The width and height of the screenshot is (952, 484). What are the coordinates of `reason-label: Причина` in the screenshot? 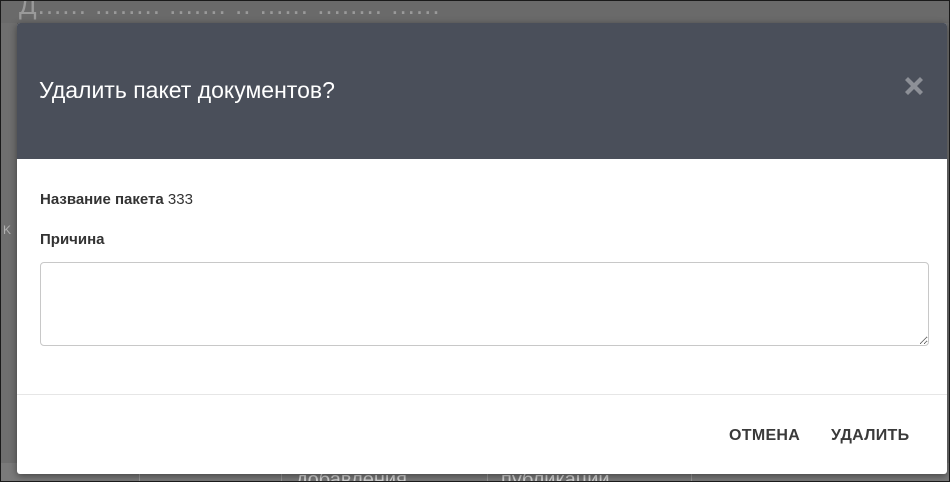 It's located at (72, 239).